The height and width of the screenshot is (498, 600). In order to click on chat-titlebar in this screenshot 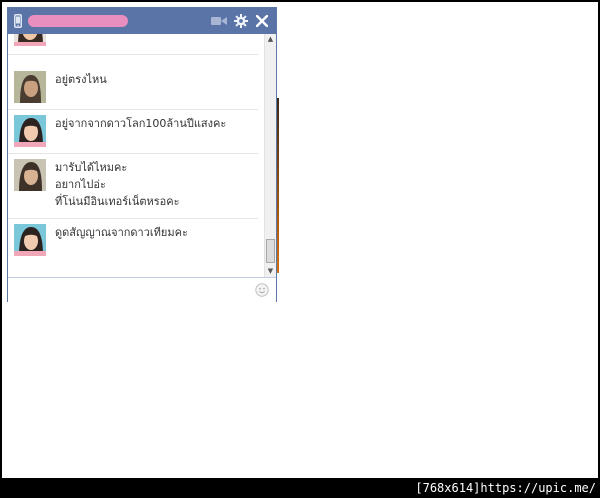, I will do `click(142, 21)`.